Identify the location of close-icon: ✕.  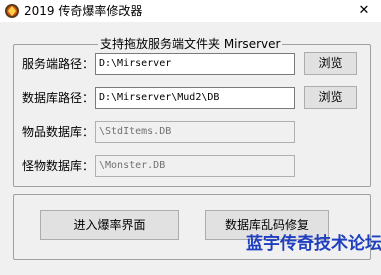
(364, 11).